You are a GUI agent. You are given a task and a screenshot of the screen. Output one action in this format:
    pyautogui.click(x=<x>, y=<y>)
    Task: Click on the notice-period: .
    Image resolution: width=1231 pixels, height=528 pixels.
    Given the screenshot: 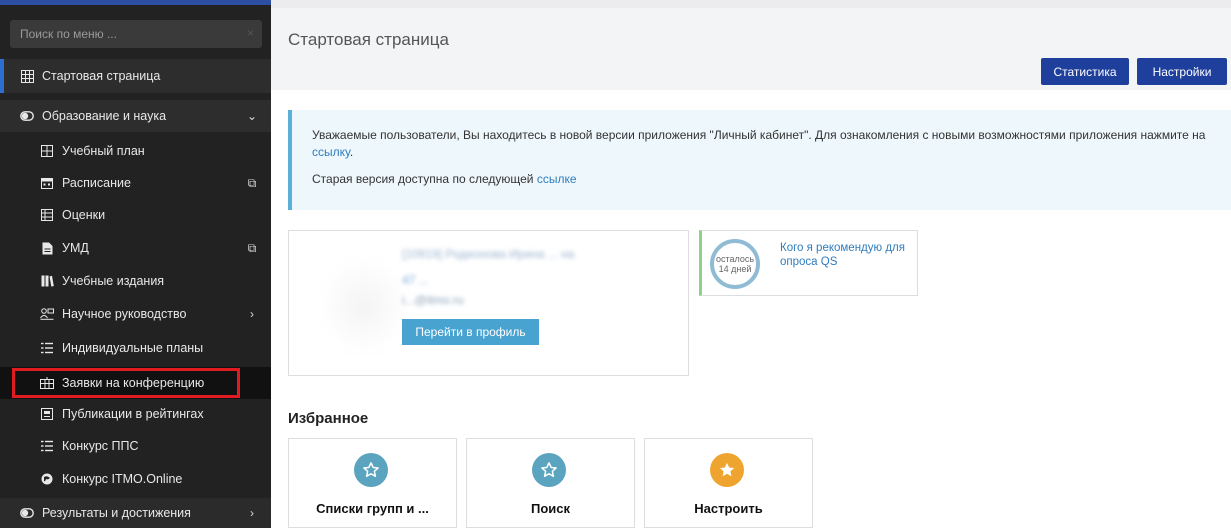 What is the action you would take?
    pyautogui.click(x=351, y=152)
    